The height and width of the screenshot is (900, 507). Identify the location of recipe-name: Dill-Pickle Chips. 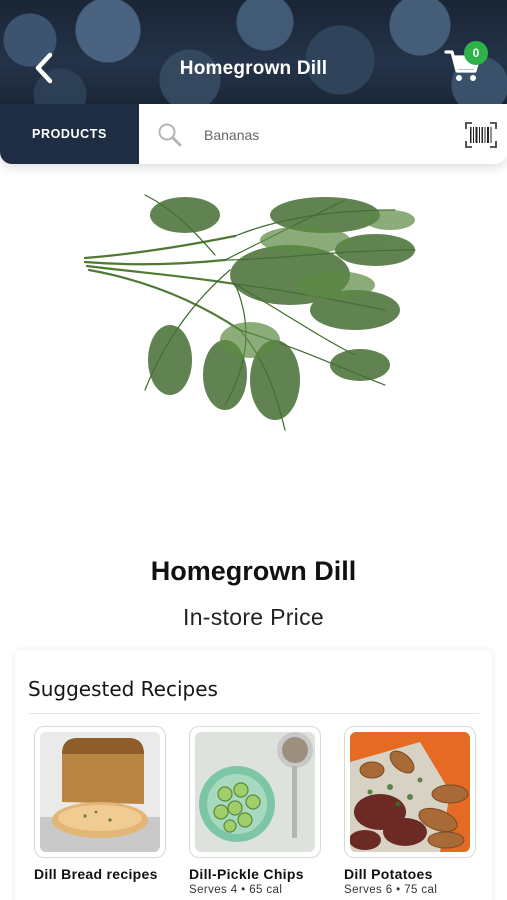
(246, 874).